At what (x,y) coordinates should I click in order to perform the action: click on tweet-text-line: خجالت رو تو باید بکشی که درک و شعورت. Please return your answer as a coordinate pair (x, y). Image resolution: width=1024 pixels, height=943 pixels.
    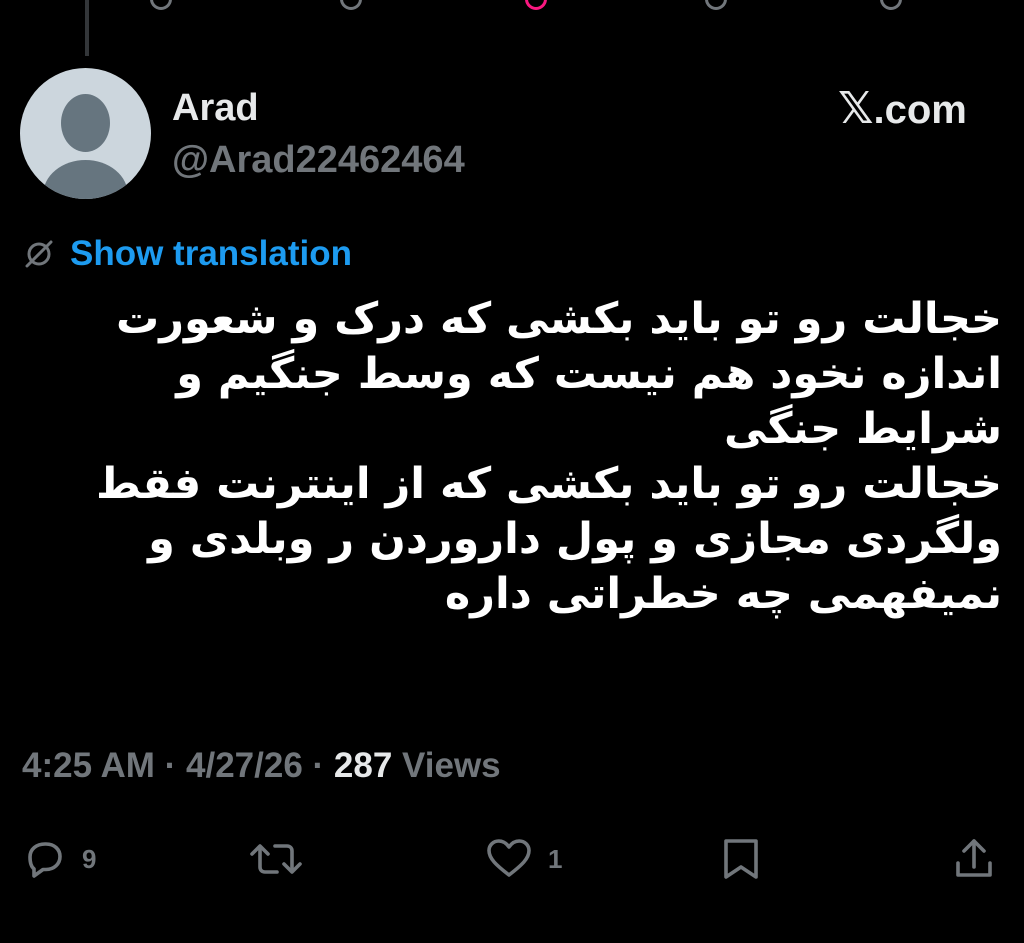
    Looking at the image, I should click on (559, 319).